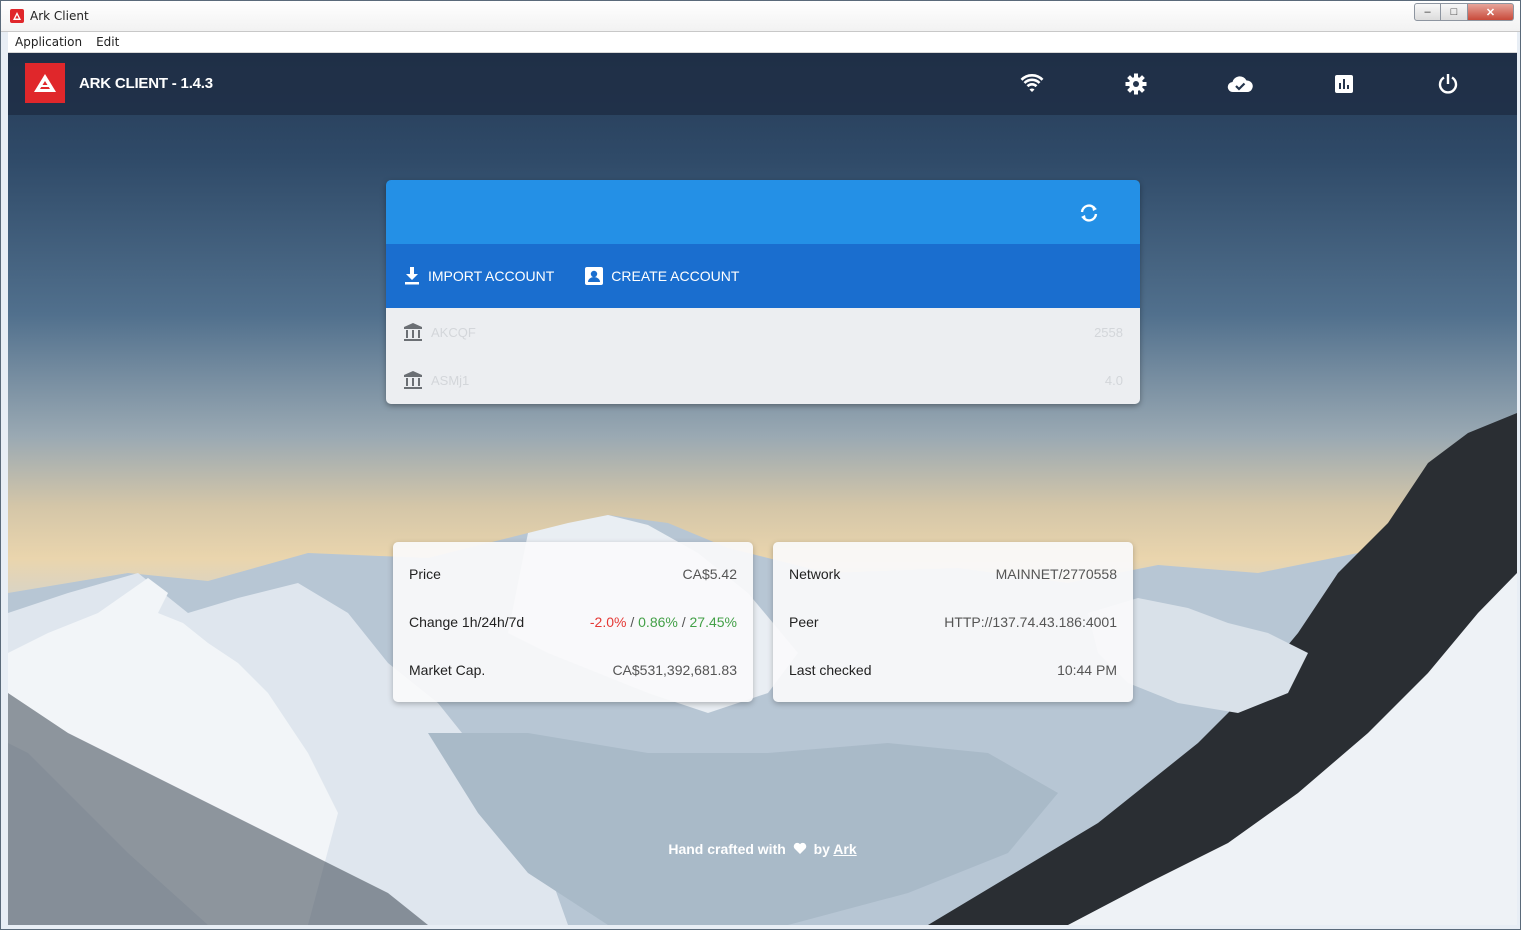 This screenshot has width=1521, height=930. I want to click on accounts-list: AKCQF 2558 ASMj1 4.0, so click(763, 356).